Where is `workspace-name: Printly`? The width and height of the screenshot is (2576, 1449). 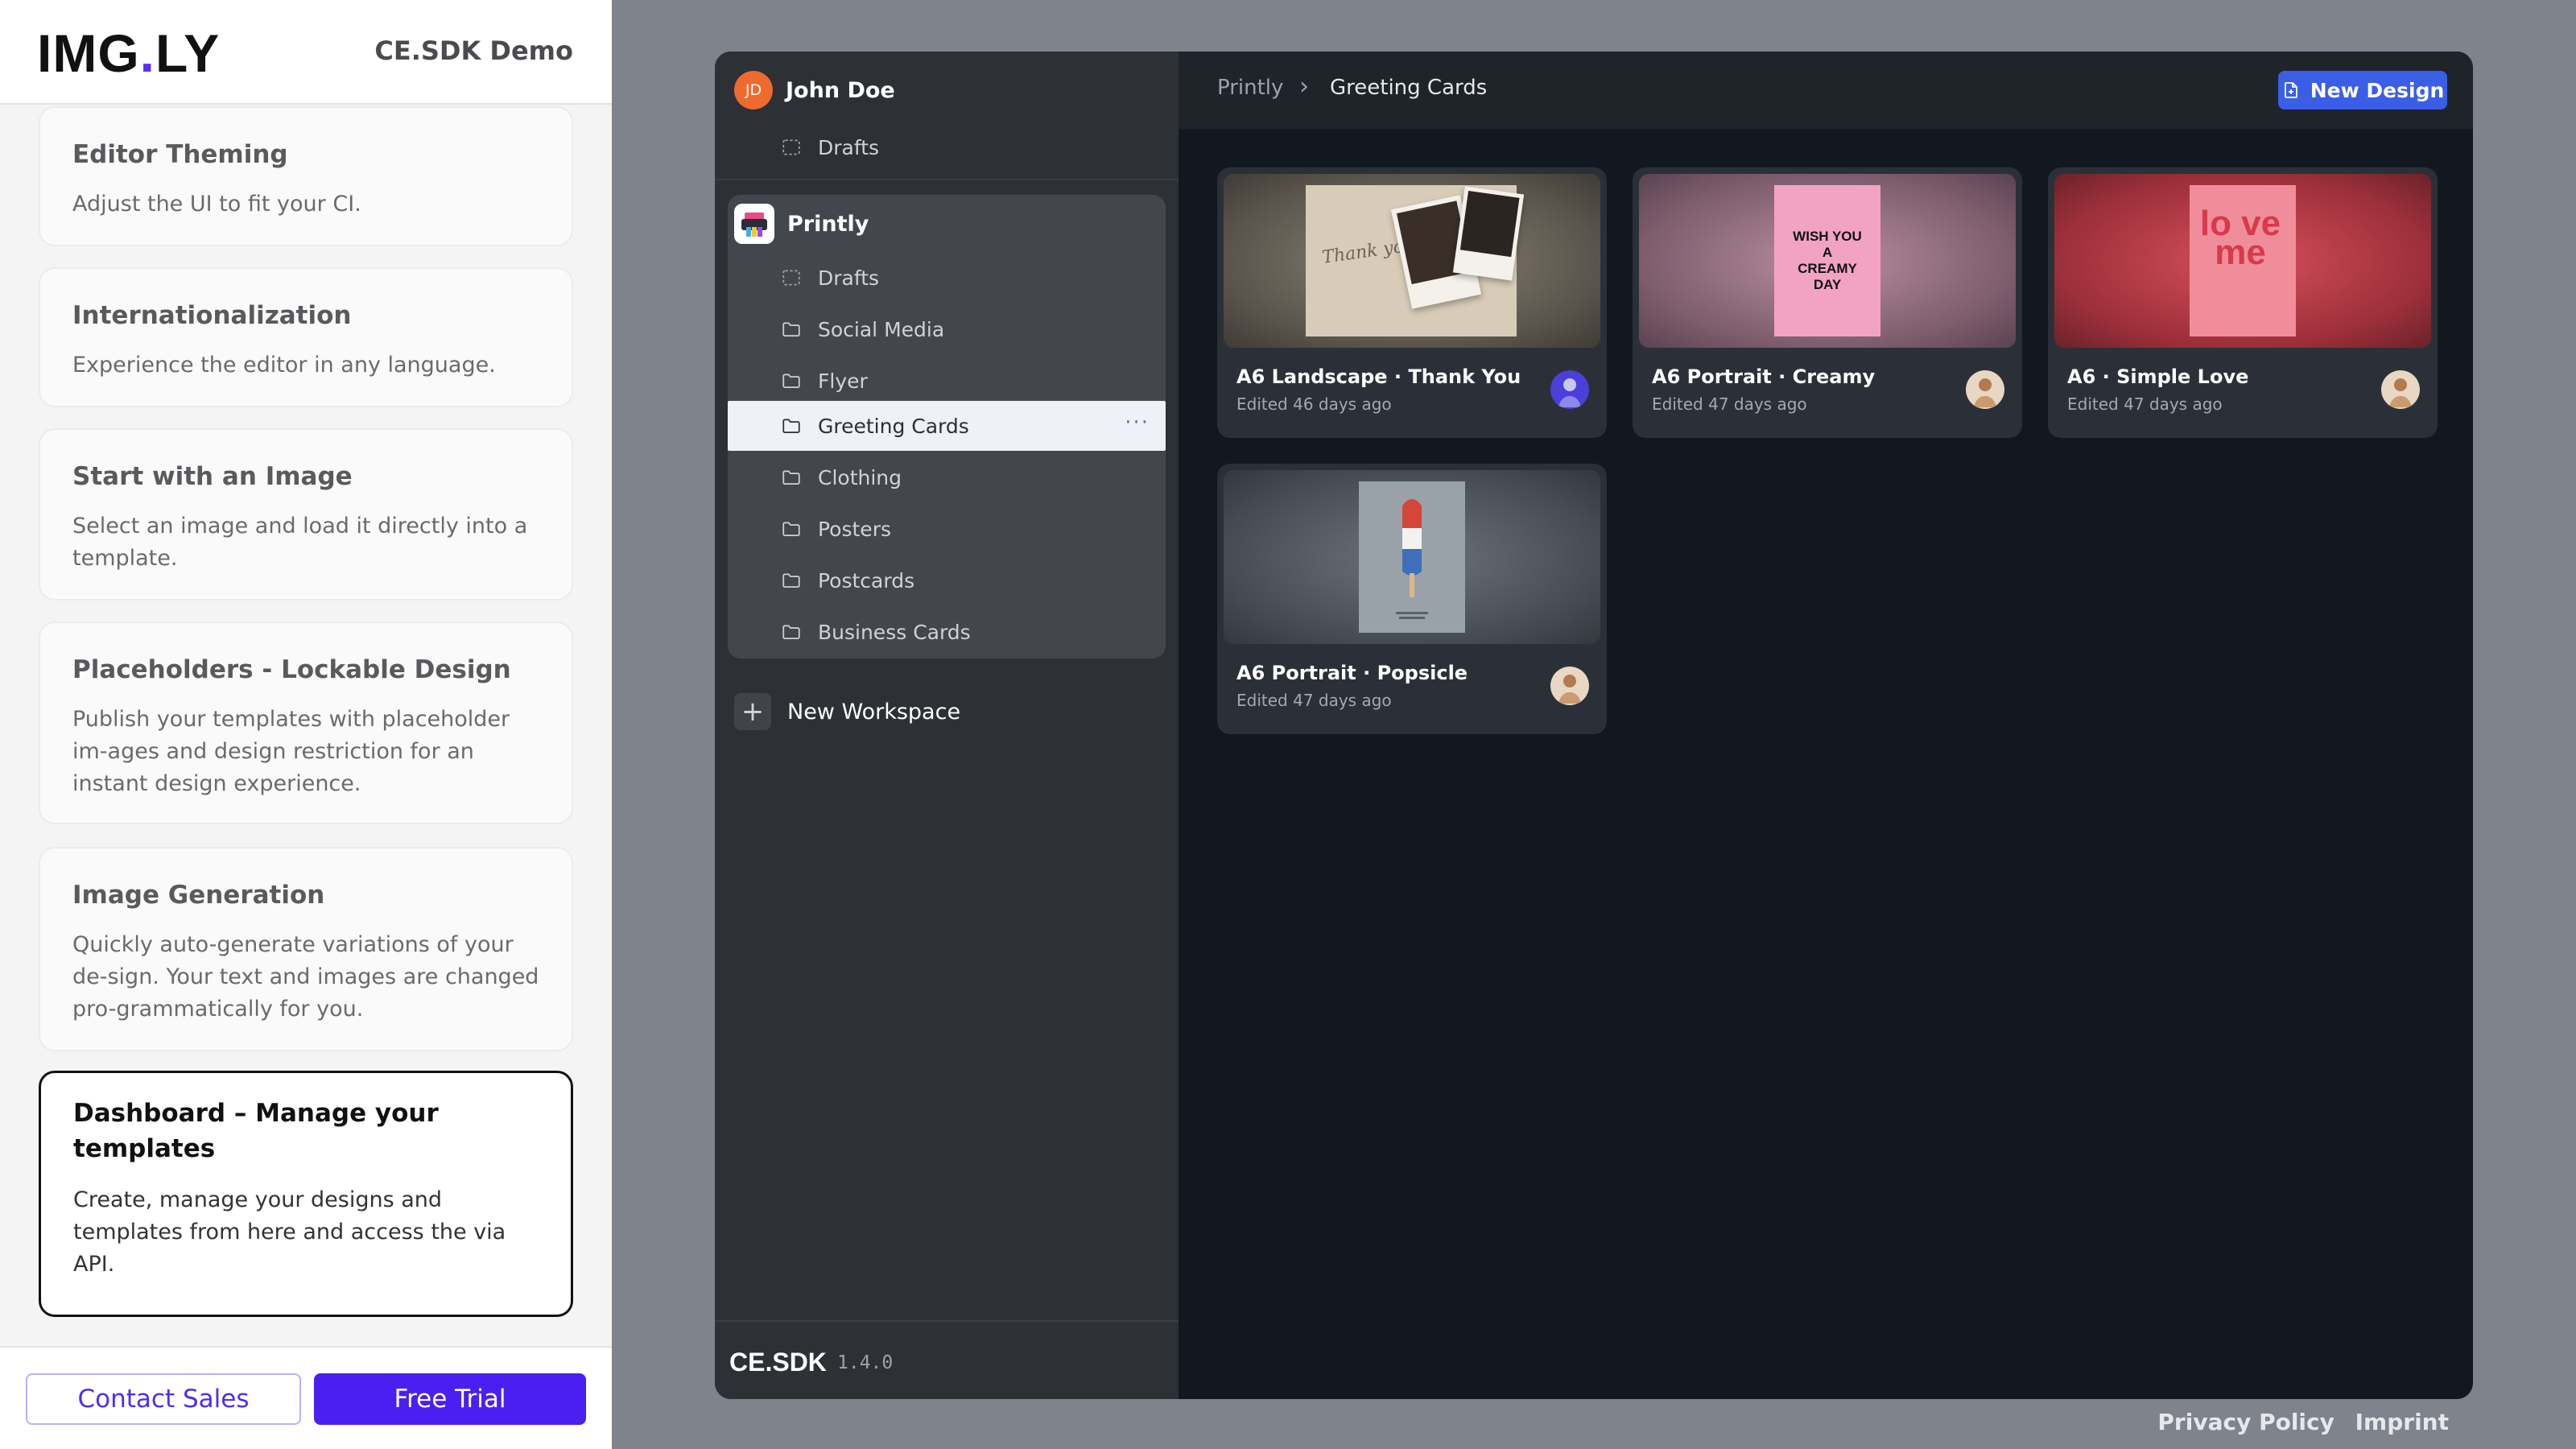
workspace-name: Printly is located at coordinates (828, 224).